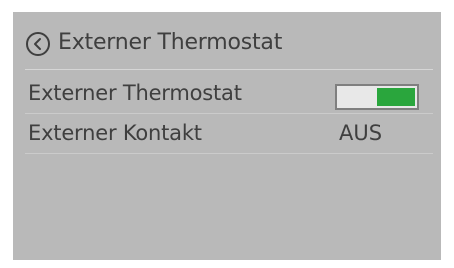 This screenshot has height=268, width=454. What do you see at coordinates (396, 97) in the screenshot?
I see `toggle-on-indicator` at bounding box center [396, 97].